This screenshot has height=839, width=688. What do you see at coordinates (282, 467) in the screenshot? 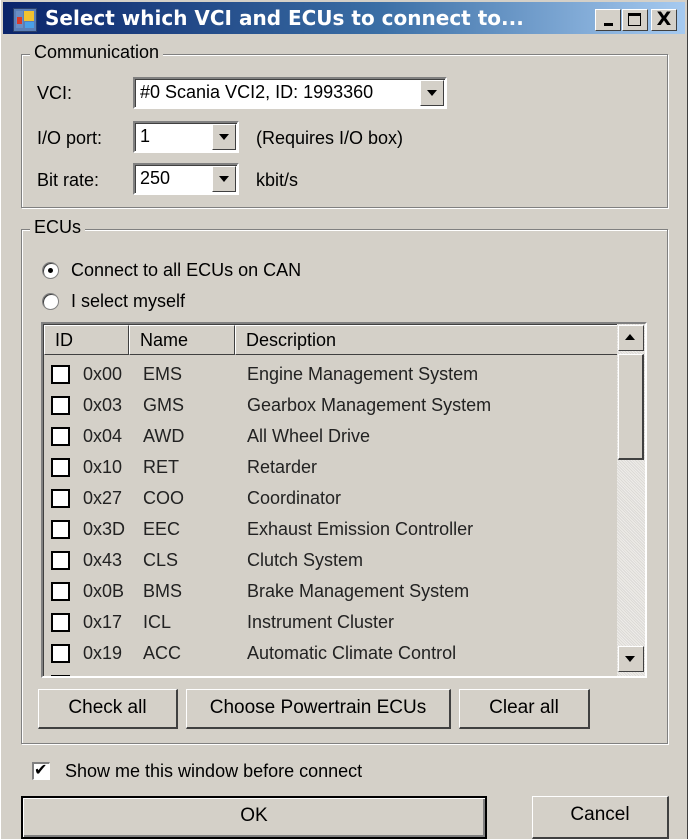
I see `row-description: Retarder` at bounding box center [282, 467].